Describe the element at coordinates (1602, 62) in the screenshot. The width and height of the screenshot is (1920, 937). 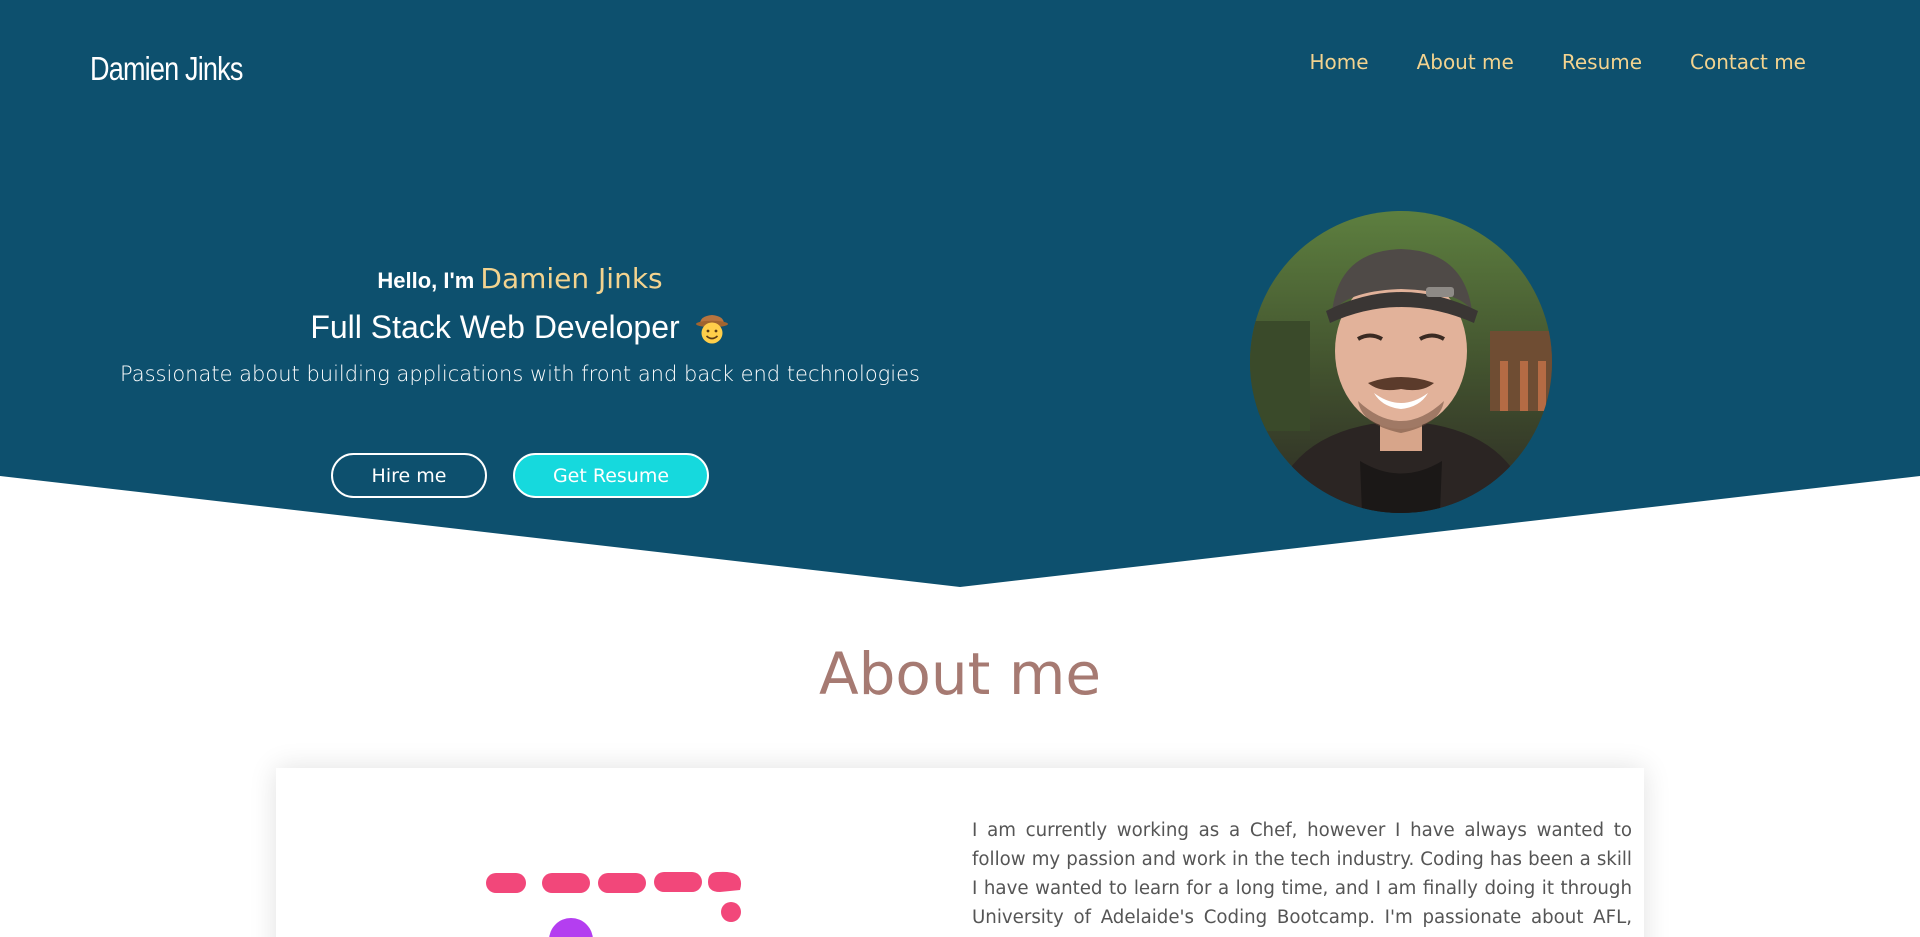
I see `nav-resume: Resume` at that location.